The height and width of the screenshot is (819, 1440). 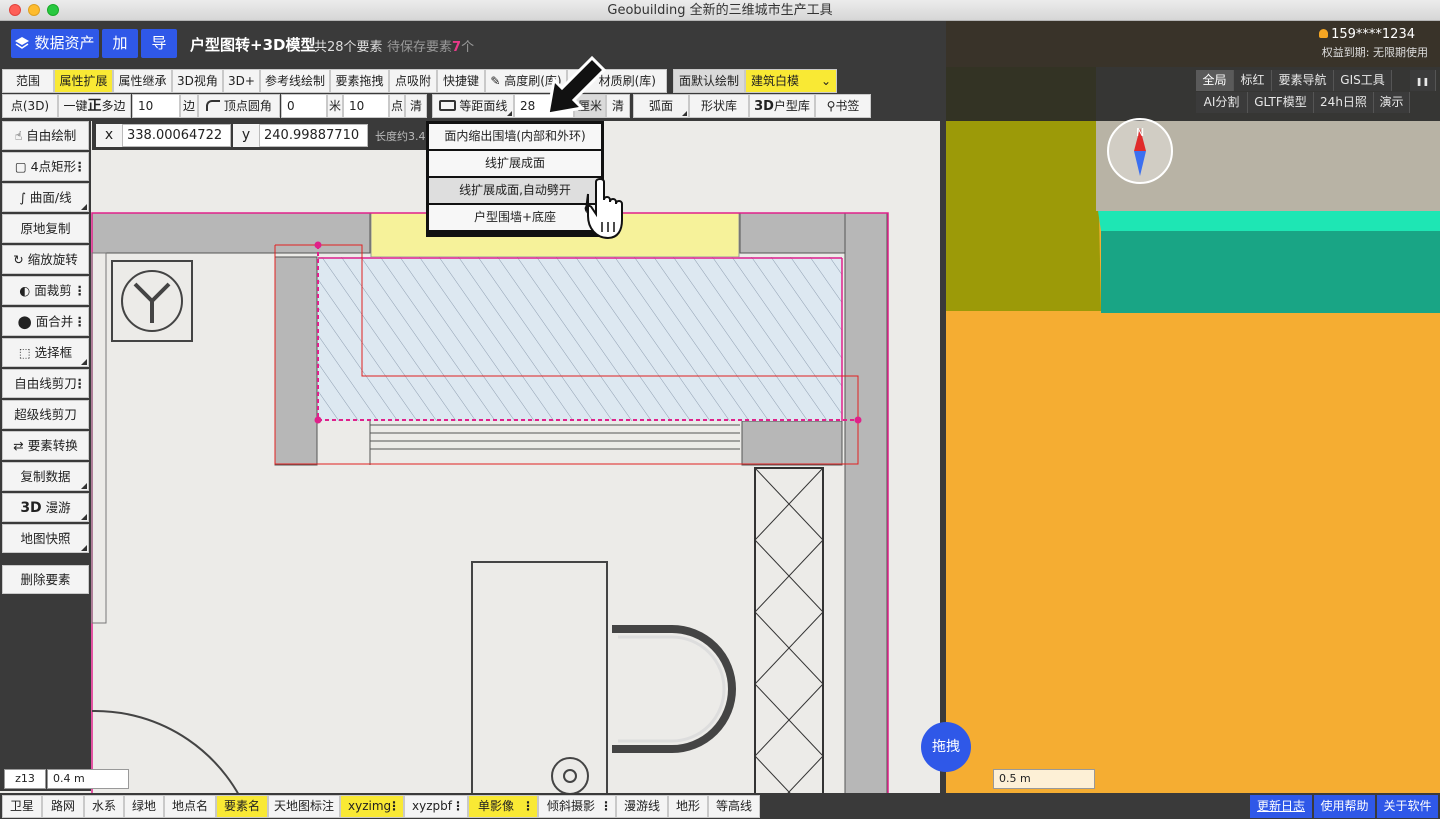 What do you see at coordinates (22, 806) in the screenshot?
I see `layer-satellite: 卫星` at bounding box center [22, 806].